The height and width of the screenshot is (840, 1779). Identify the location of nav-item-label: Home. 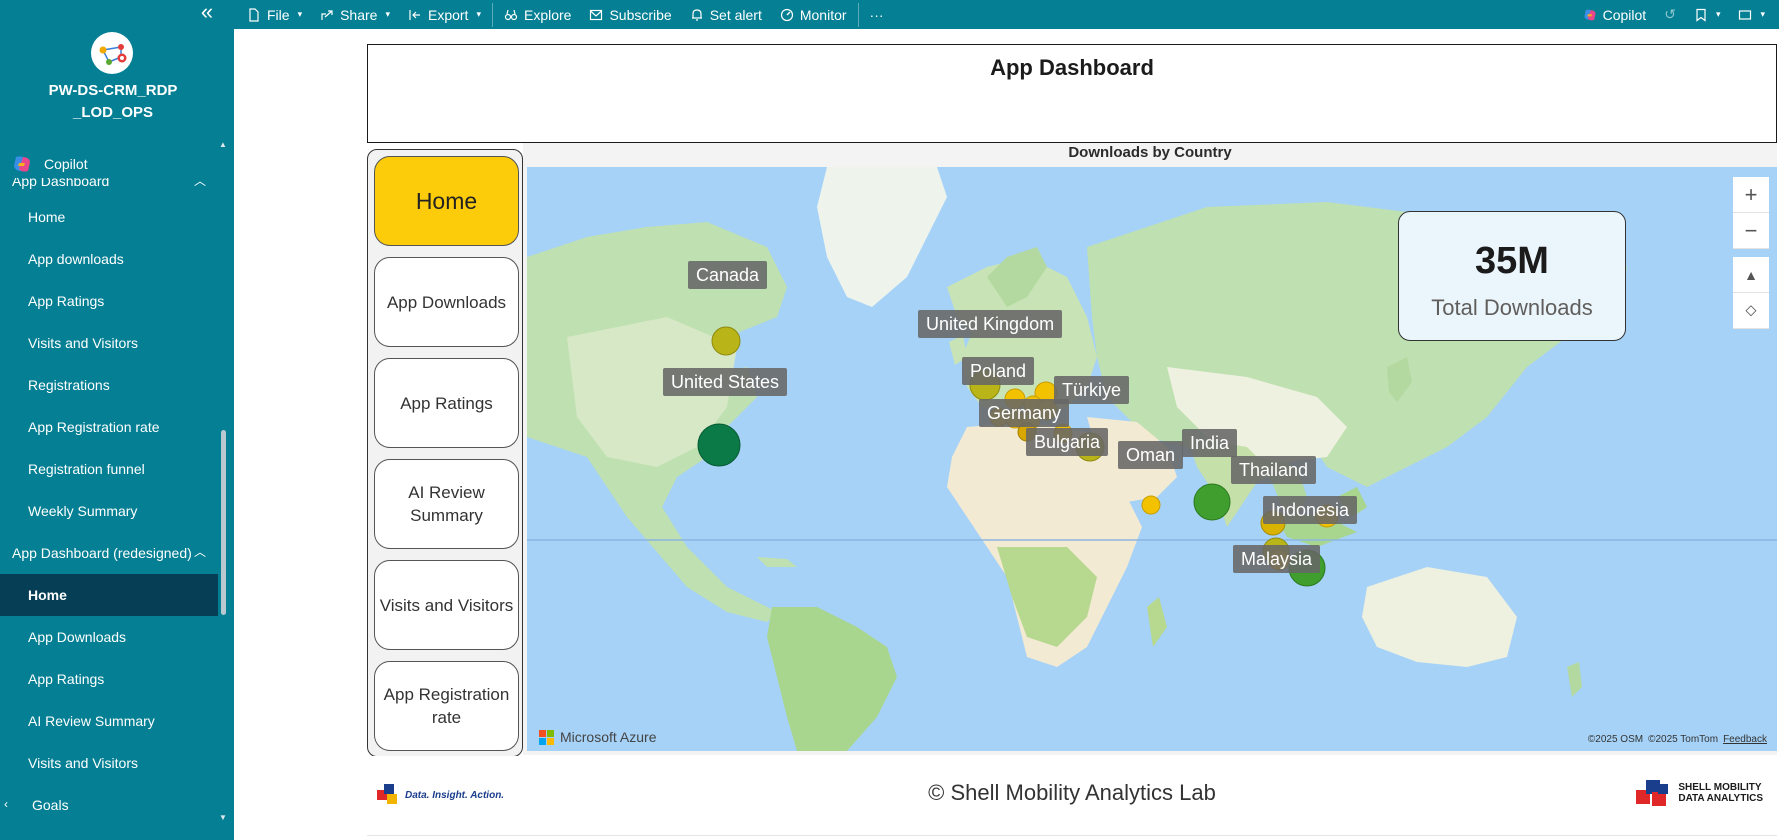
(47, 595).